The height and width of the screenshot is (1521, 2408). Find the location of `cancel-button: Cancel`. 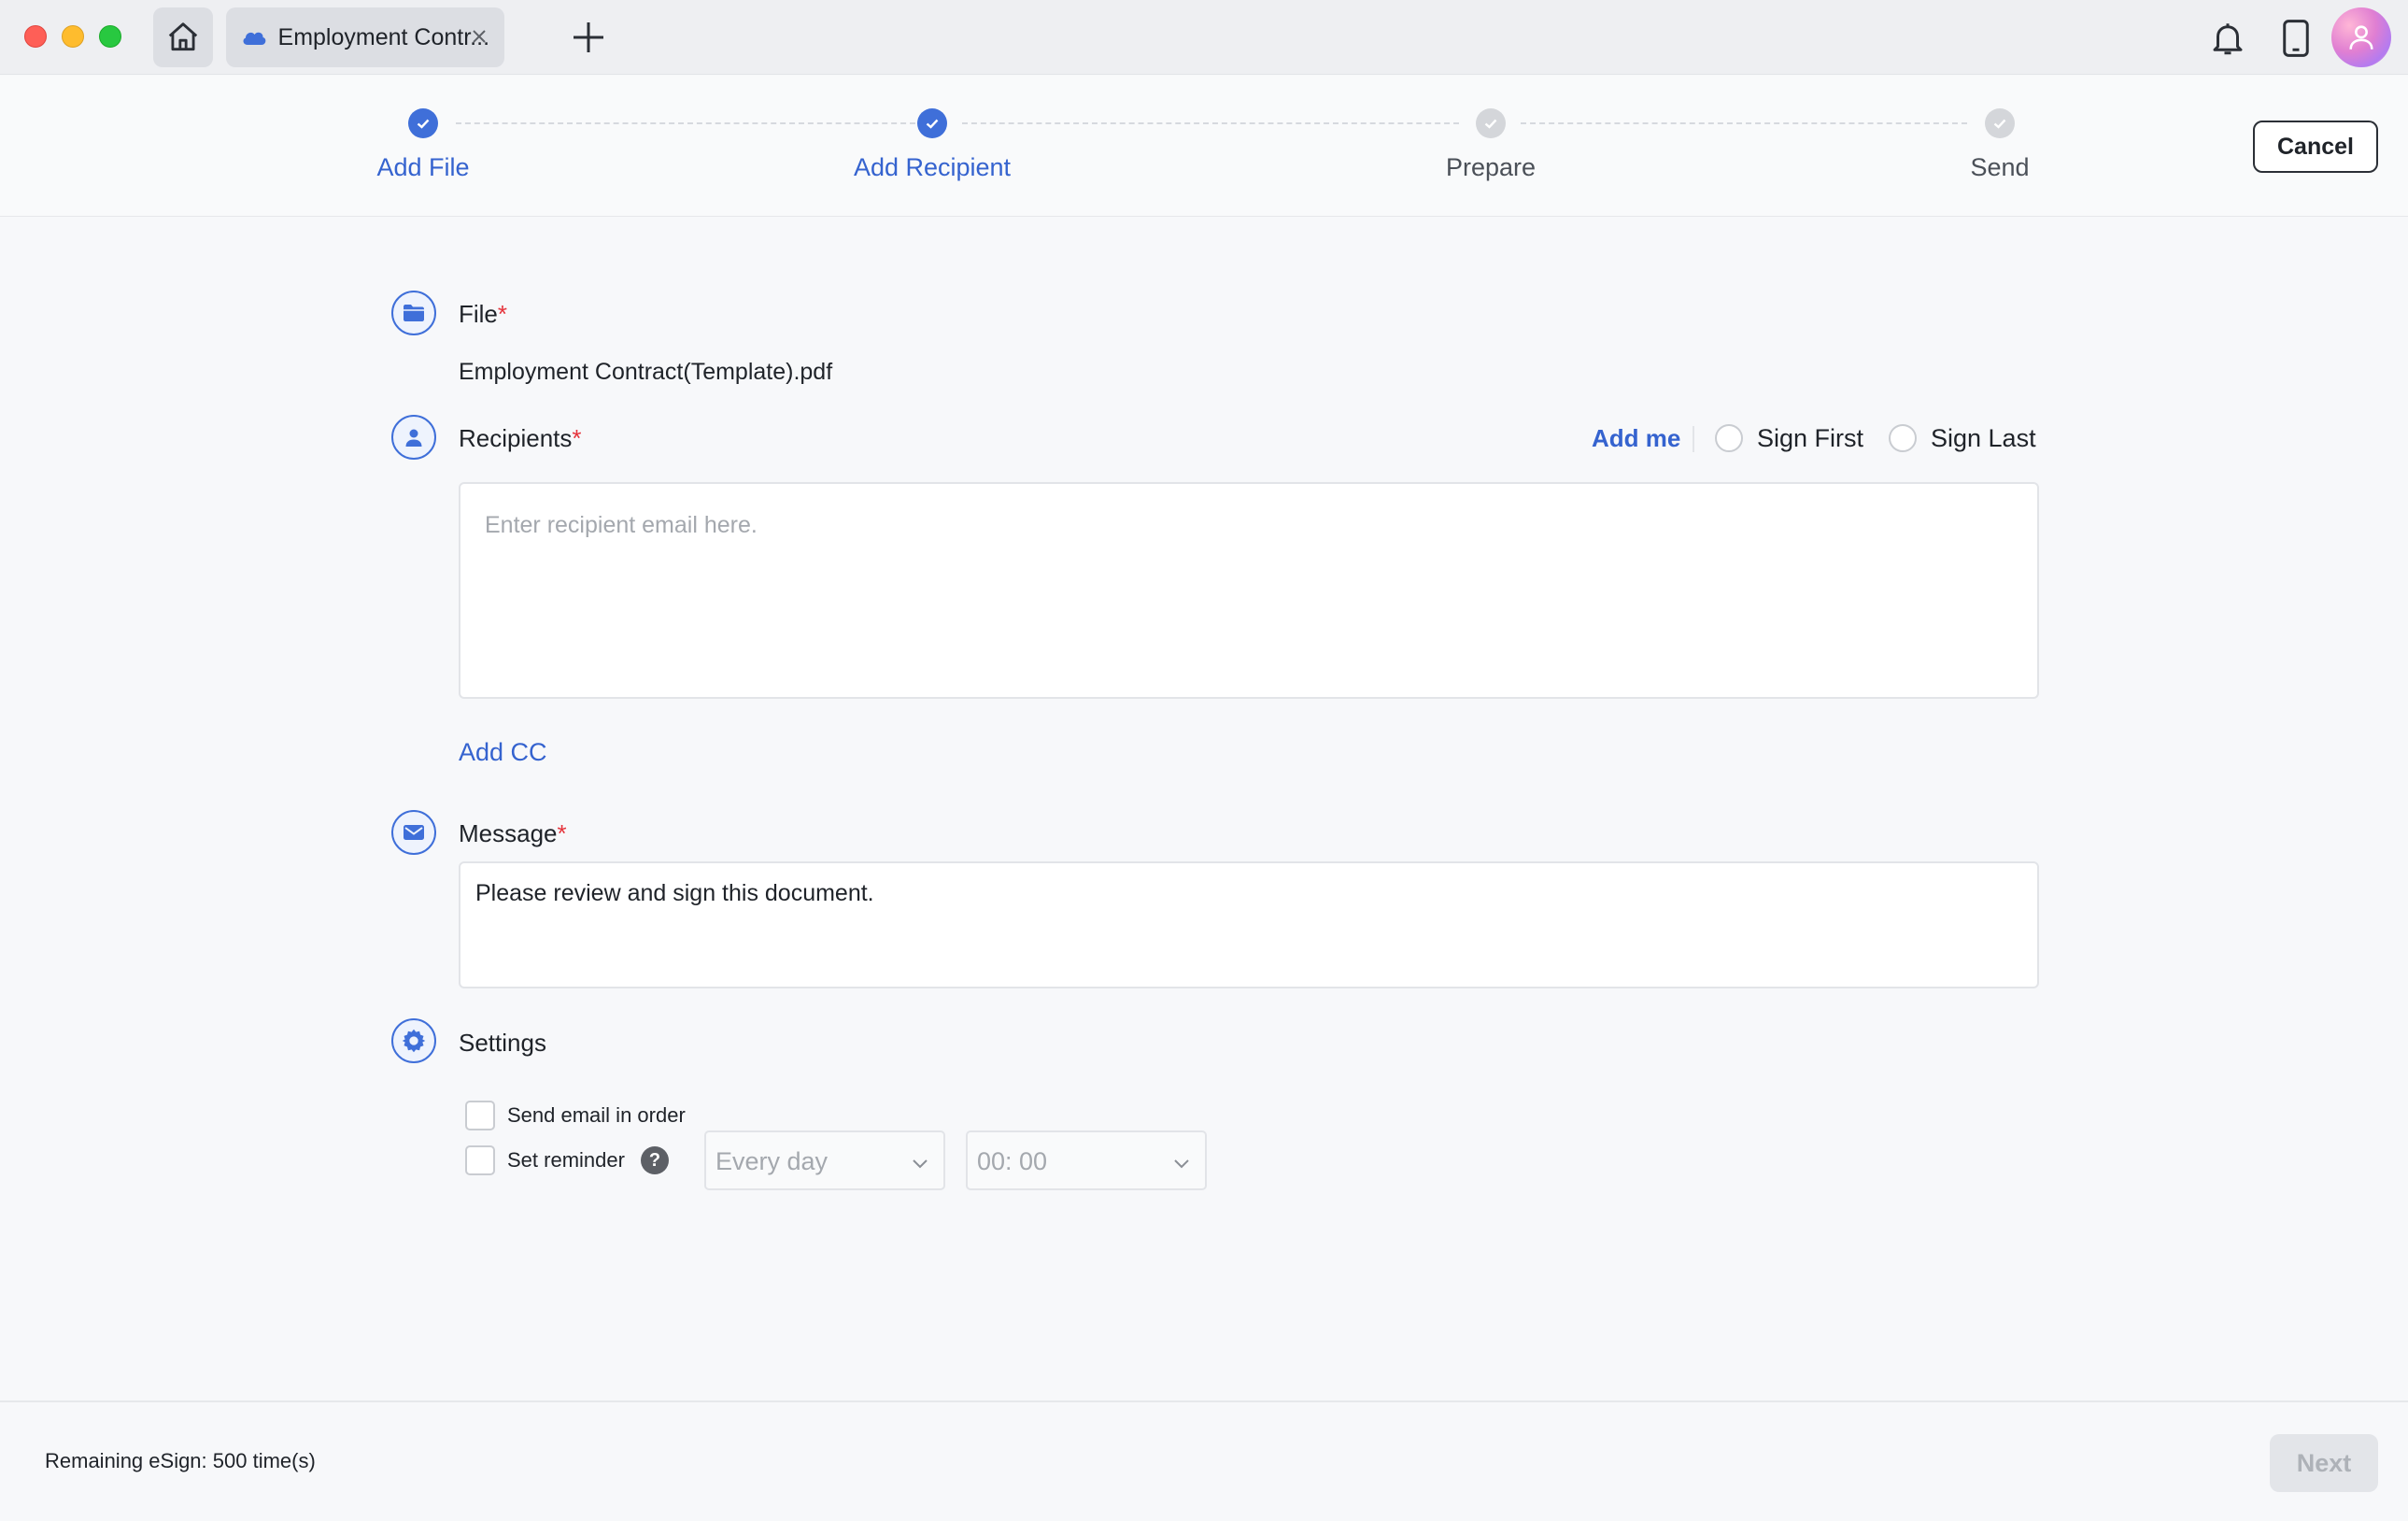

cancel-button: Cancel is located at coordinates (2315, 147).